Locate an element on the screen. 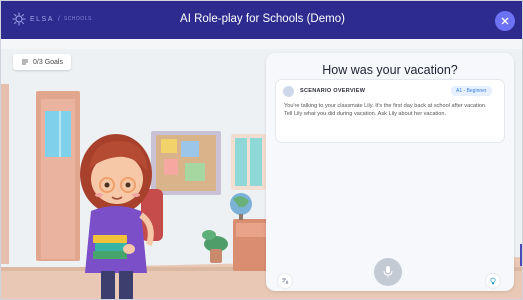 This screenshot has width=523, height=300. microphone-button is located at coordinates (388, 272).